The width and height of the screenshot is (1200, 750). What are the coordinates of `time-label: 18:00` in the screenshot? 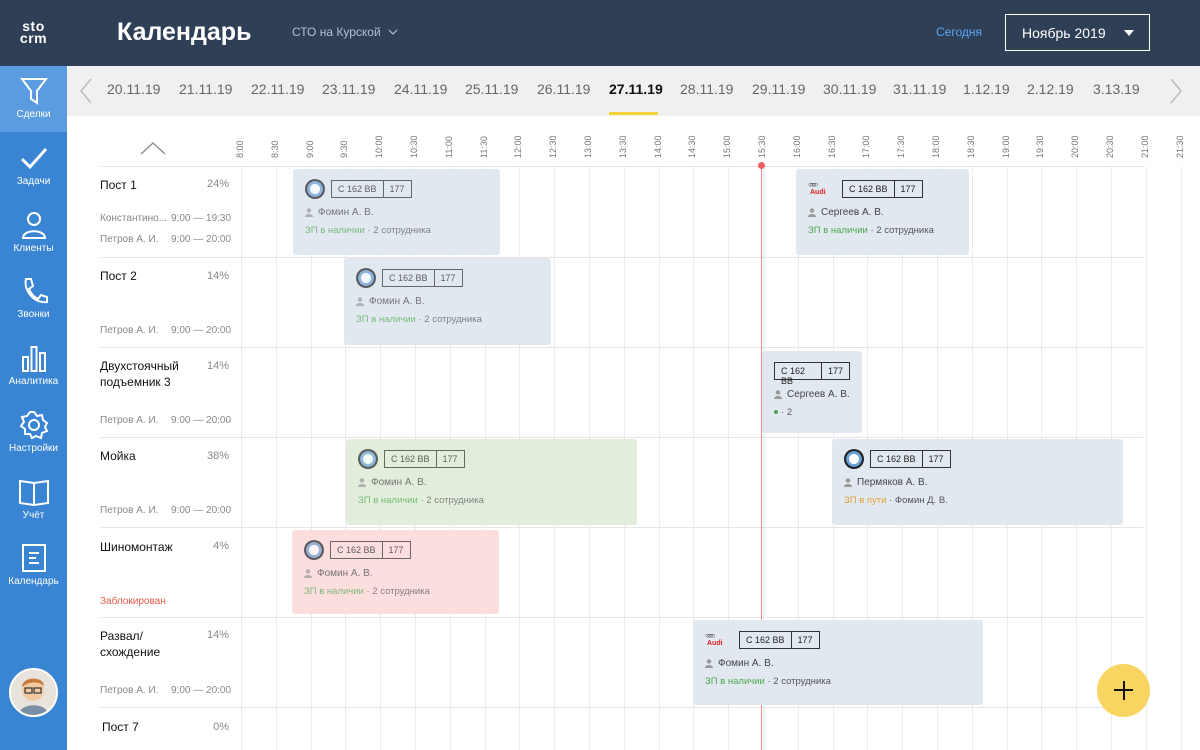 It's located at (936, 146).